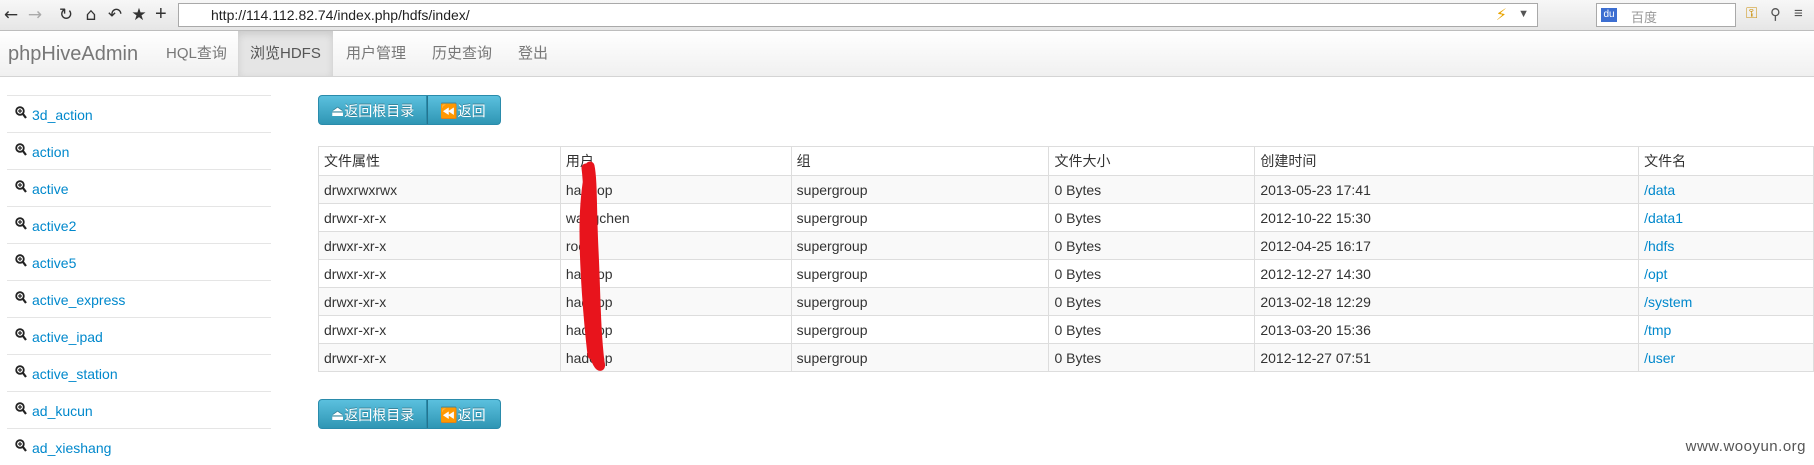  Describe the element at coordinates (115, 15) in the screenshot. I see `undo-icon: ↶` at that location.